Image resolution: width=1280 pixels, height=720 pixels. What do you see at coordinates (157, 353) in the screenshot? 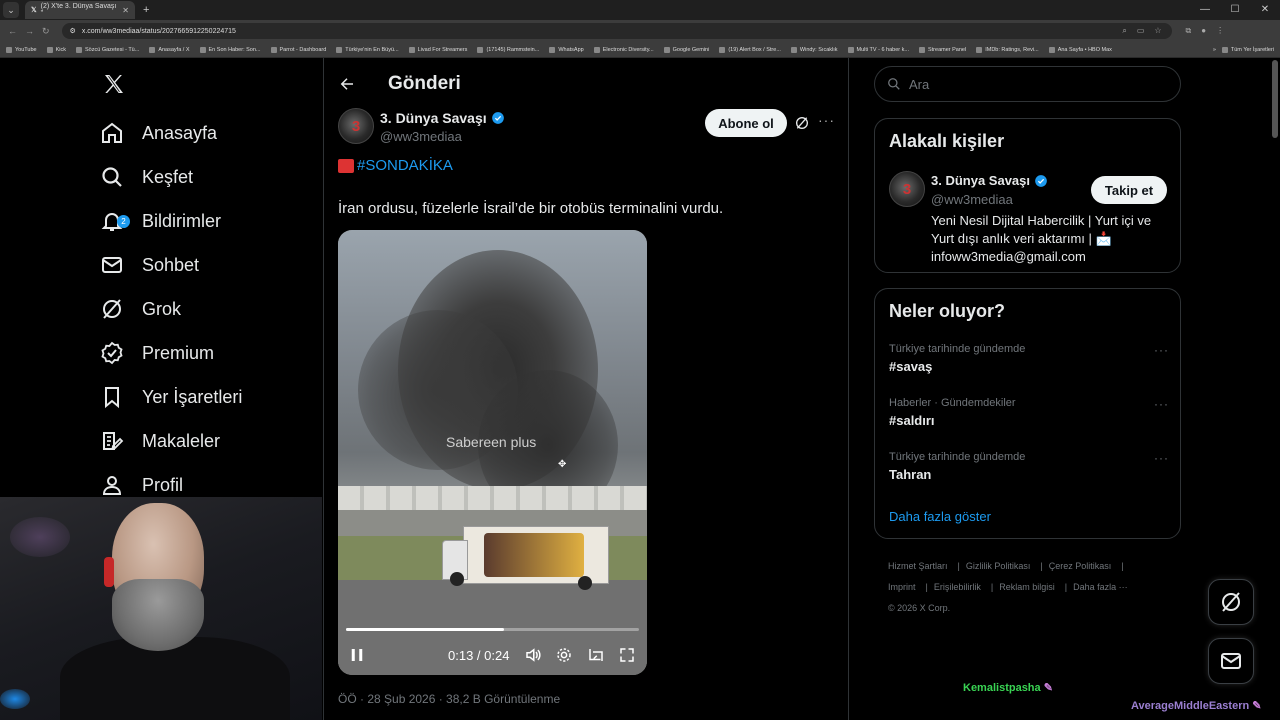
I see `nav-item-premium: Premium` at bounding box center [157, 353].